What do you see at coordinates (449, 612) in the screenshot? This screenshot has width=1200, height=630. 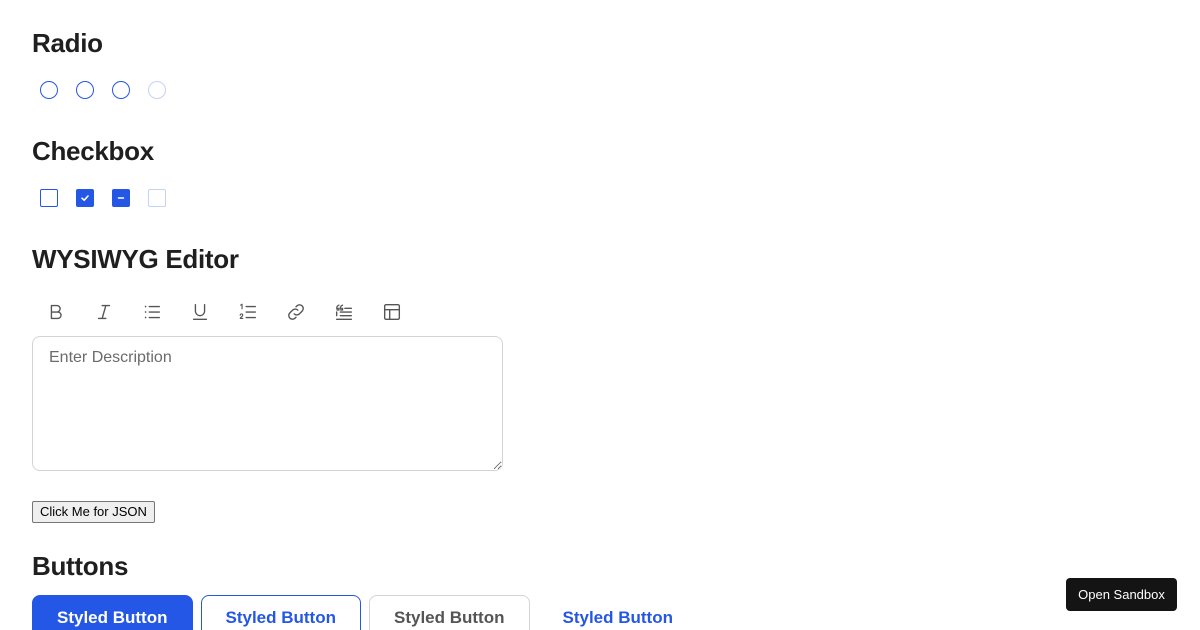 I see `styled-button-neutral: Styled Button` at bounding box center [449, 612].